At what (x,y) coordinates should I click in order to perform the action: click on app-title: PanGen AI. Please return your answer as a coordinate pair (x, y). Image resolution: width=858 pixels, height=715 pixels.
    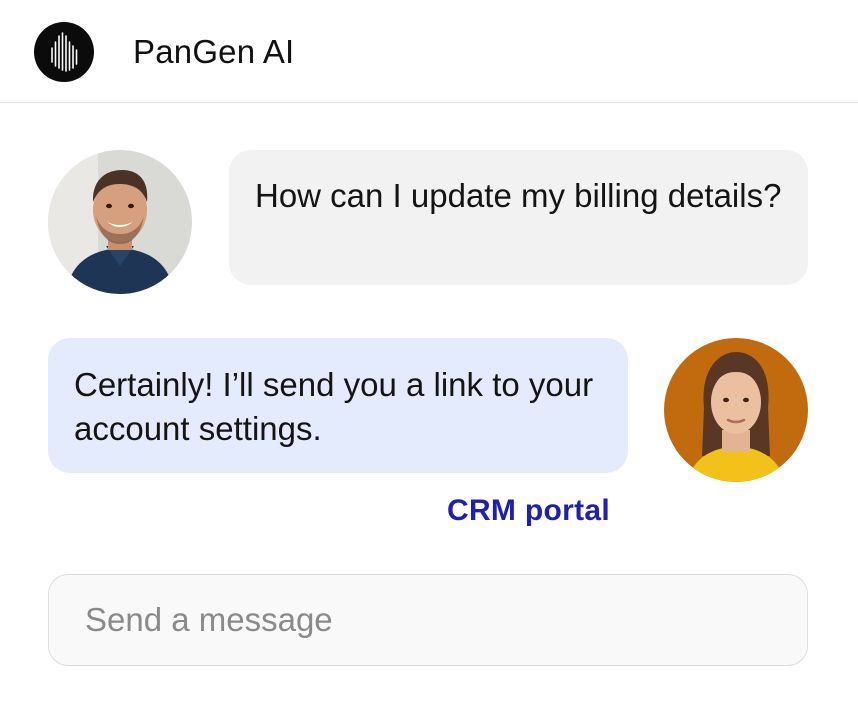
    Looking at the image, I should click on (214, 51).